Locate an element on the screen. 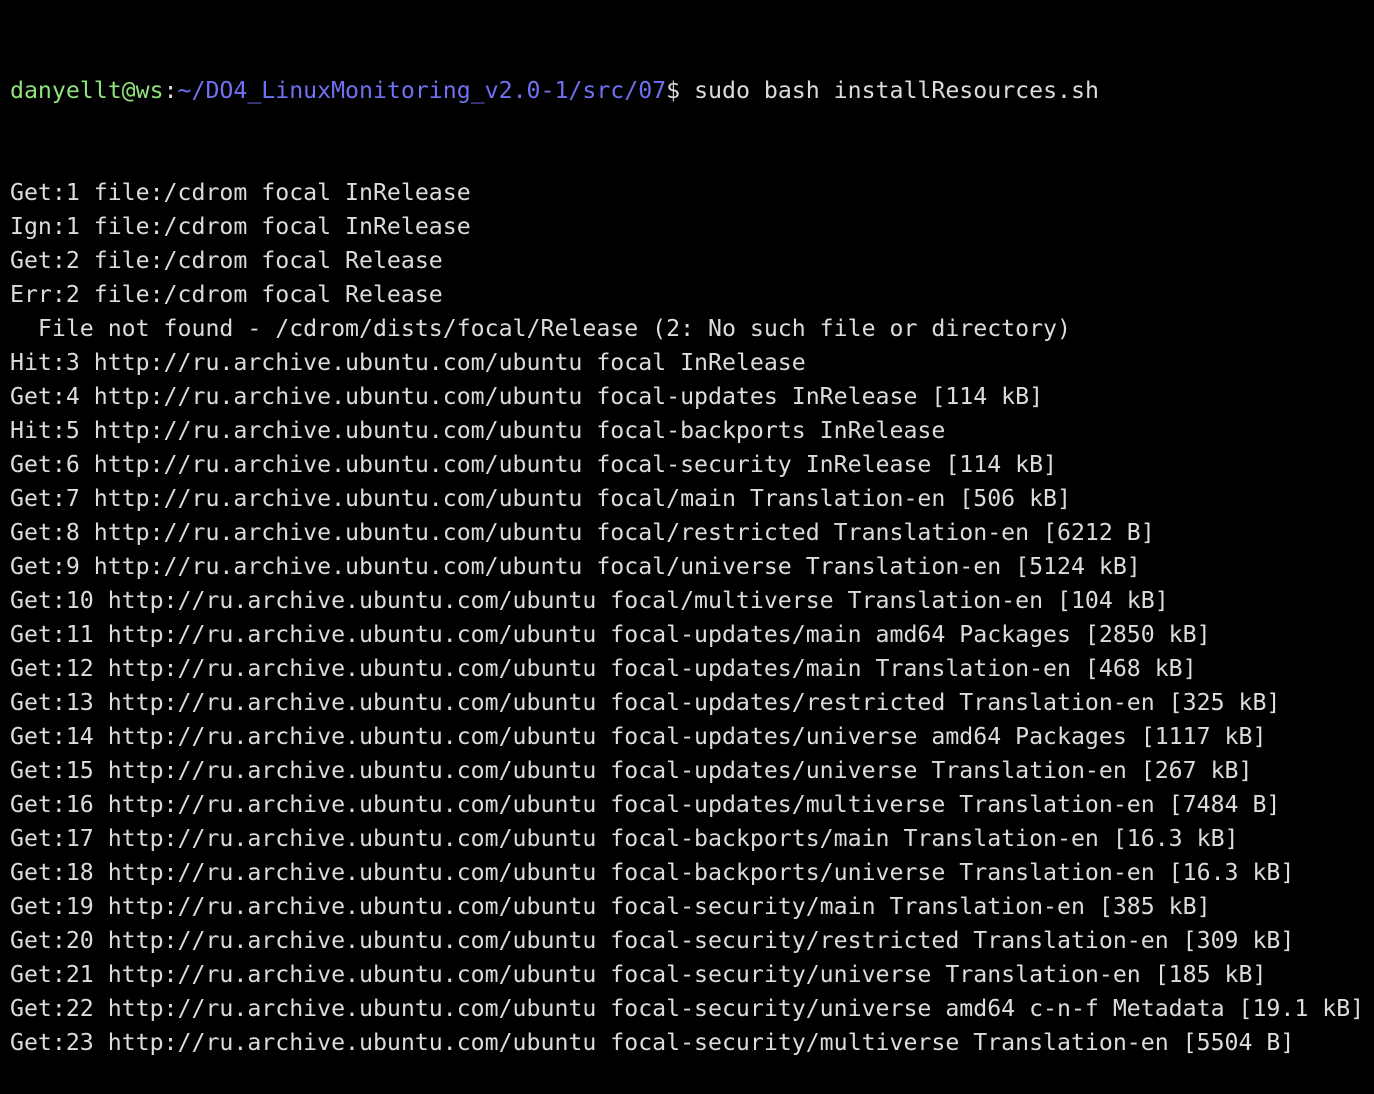 The height and width of the screenshot is (1094, 1374). output-line: Get:2 file:/cdrom focal Release is located at coordinates (226, 260).